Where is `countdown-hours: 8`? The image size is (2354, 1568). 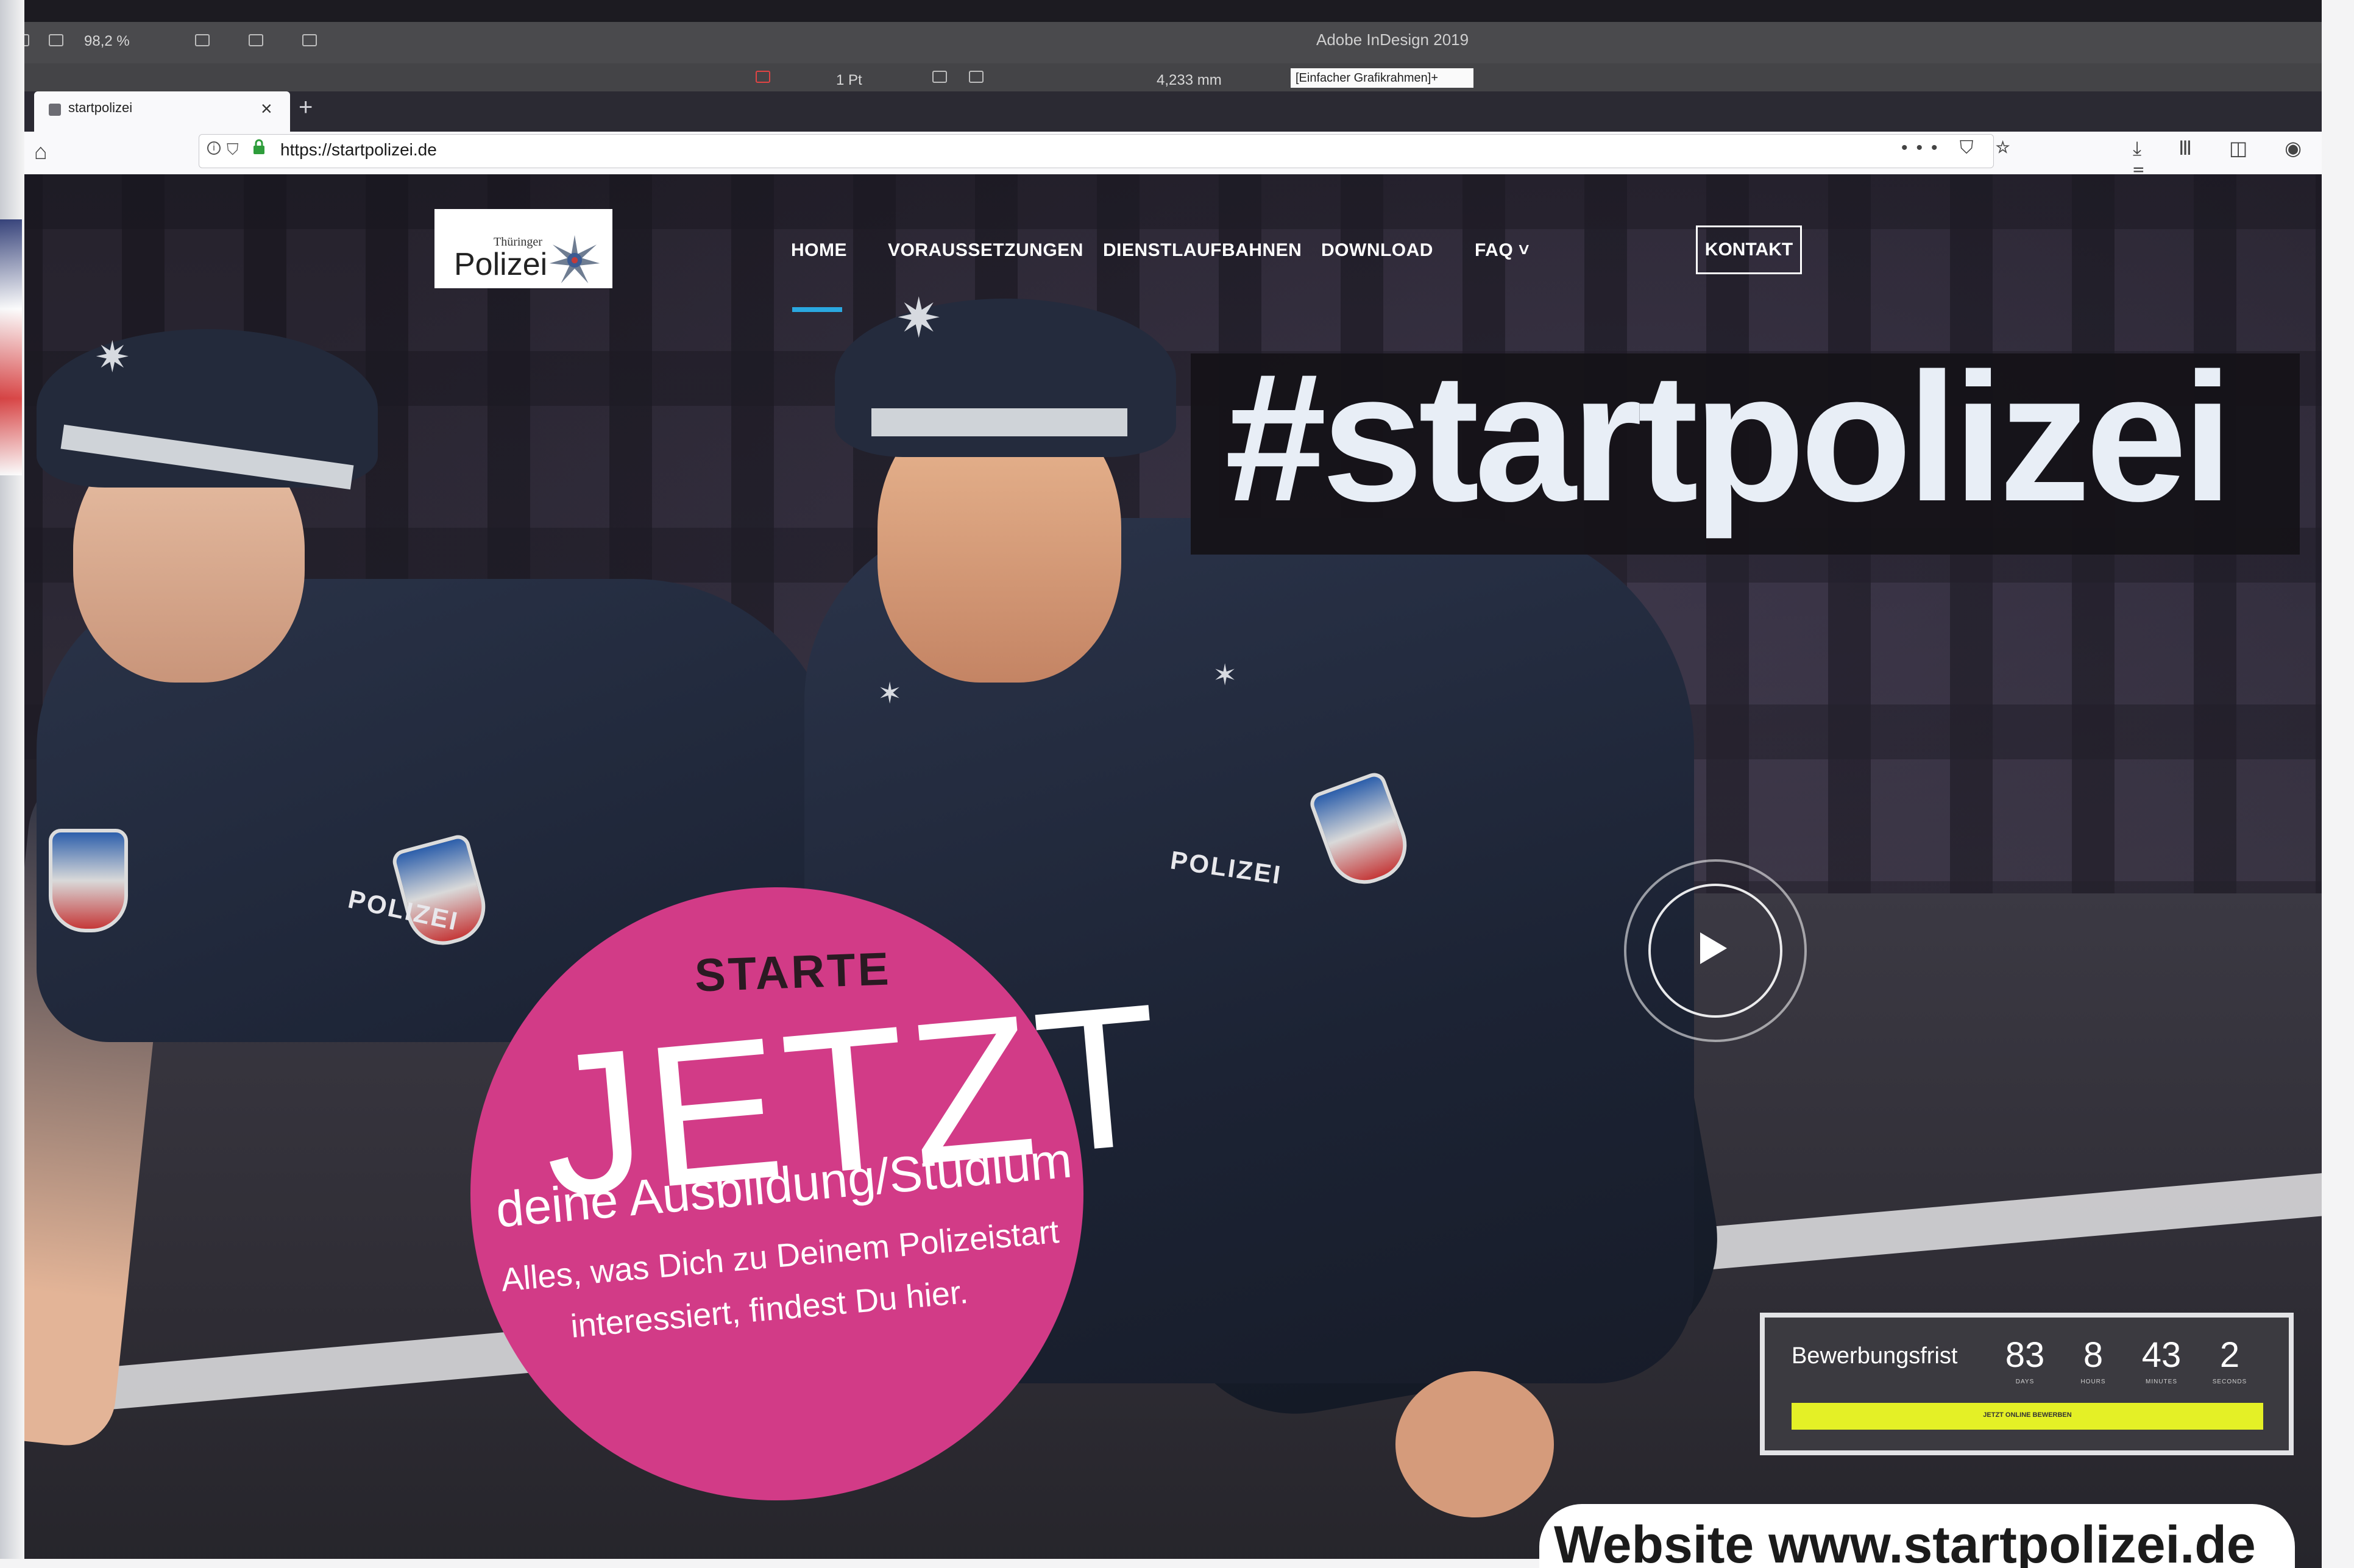 countdown-hours: 8 is located at coordinates (2093, 1355).